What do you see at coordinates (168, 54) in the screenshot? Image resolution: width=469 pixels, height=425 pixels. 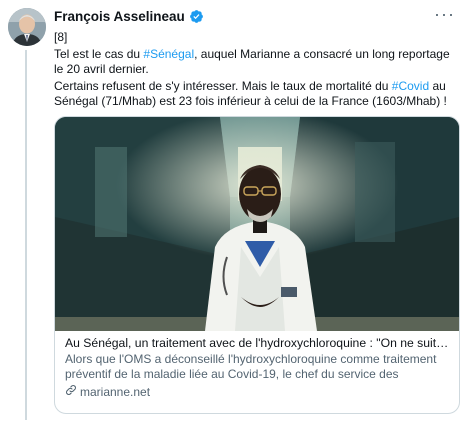 I see `hashtag-senegal-link: #Sénégal` at bounding box center [168, 54].